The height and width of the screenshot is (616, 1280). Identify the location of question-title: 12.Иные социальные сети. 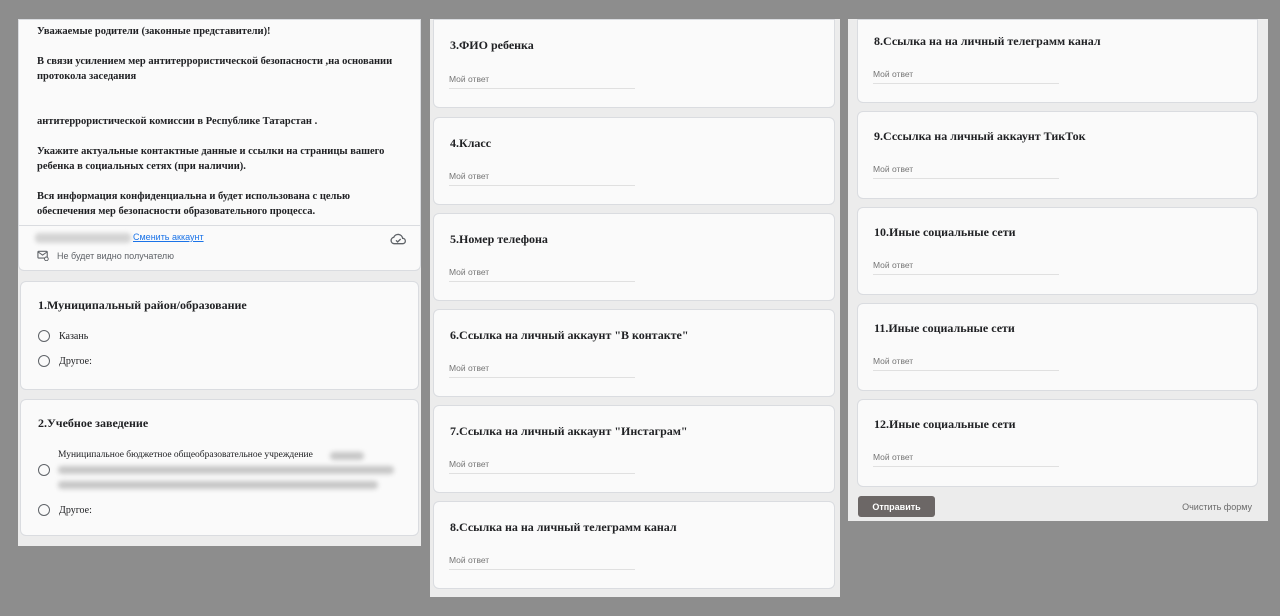
(945, 424).